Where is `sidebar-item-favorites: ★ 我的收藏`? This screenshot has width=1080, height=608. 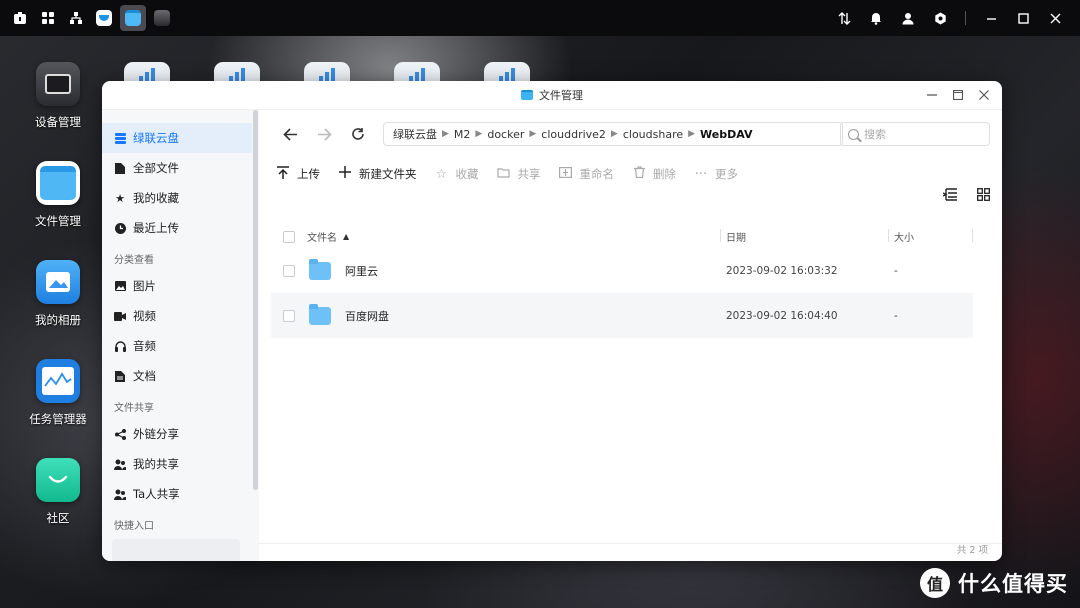 sidebar-item-favorites: ★ 我的收藏 is located at coordinates (180, 198).